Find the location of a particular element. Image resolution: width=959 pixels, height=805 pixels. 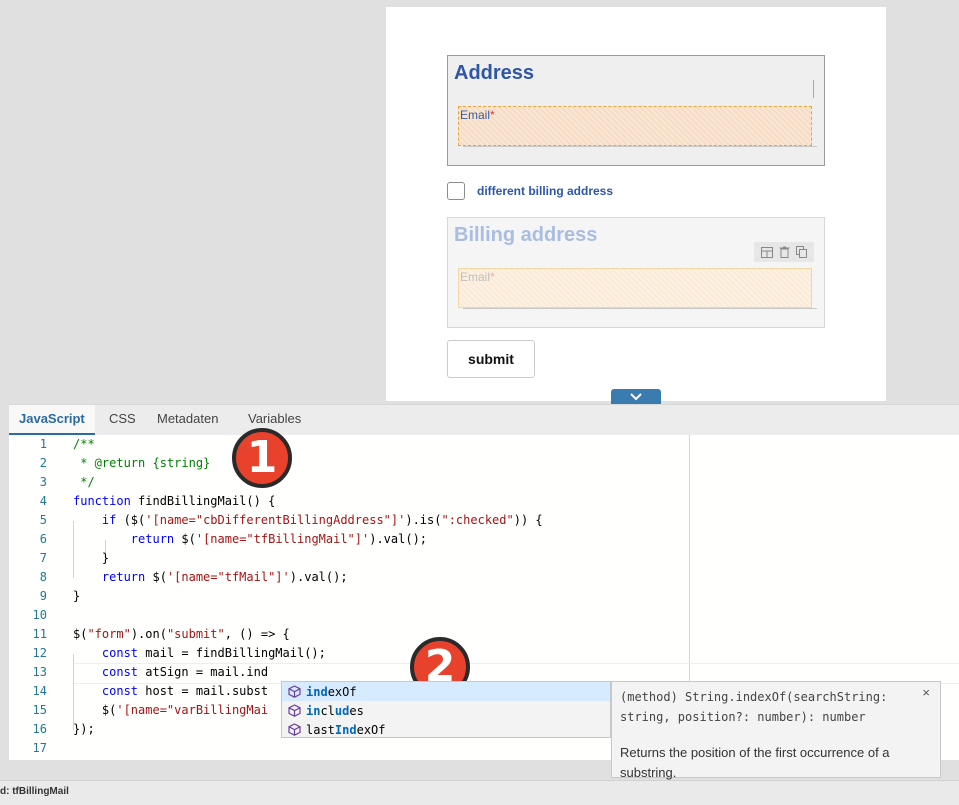

line-number: 9 is located at coordinates (43, 596).